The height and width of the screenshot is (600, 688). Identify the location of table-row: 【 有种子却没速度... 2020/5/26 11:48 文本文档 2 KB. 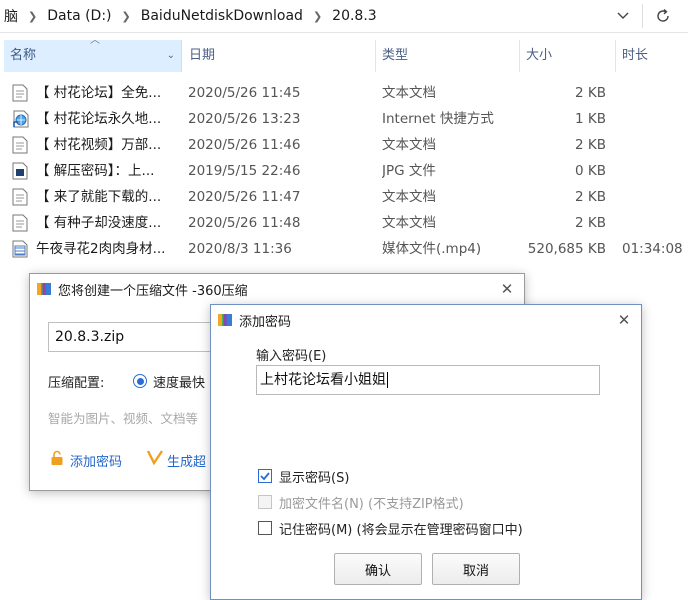
(344, 223).